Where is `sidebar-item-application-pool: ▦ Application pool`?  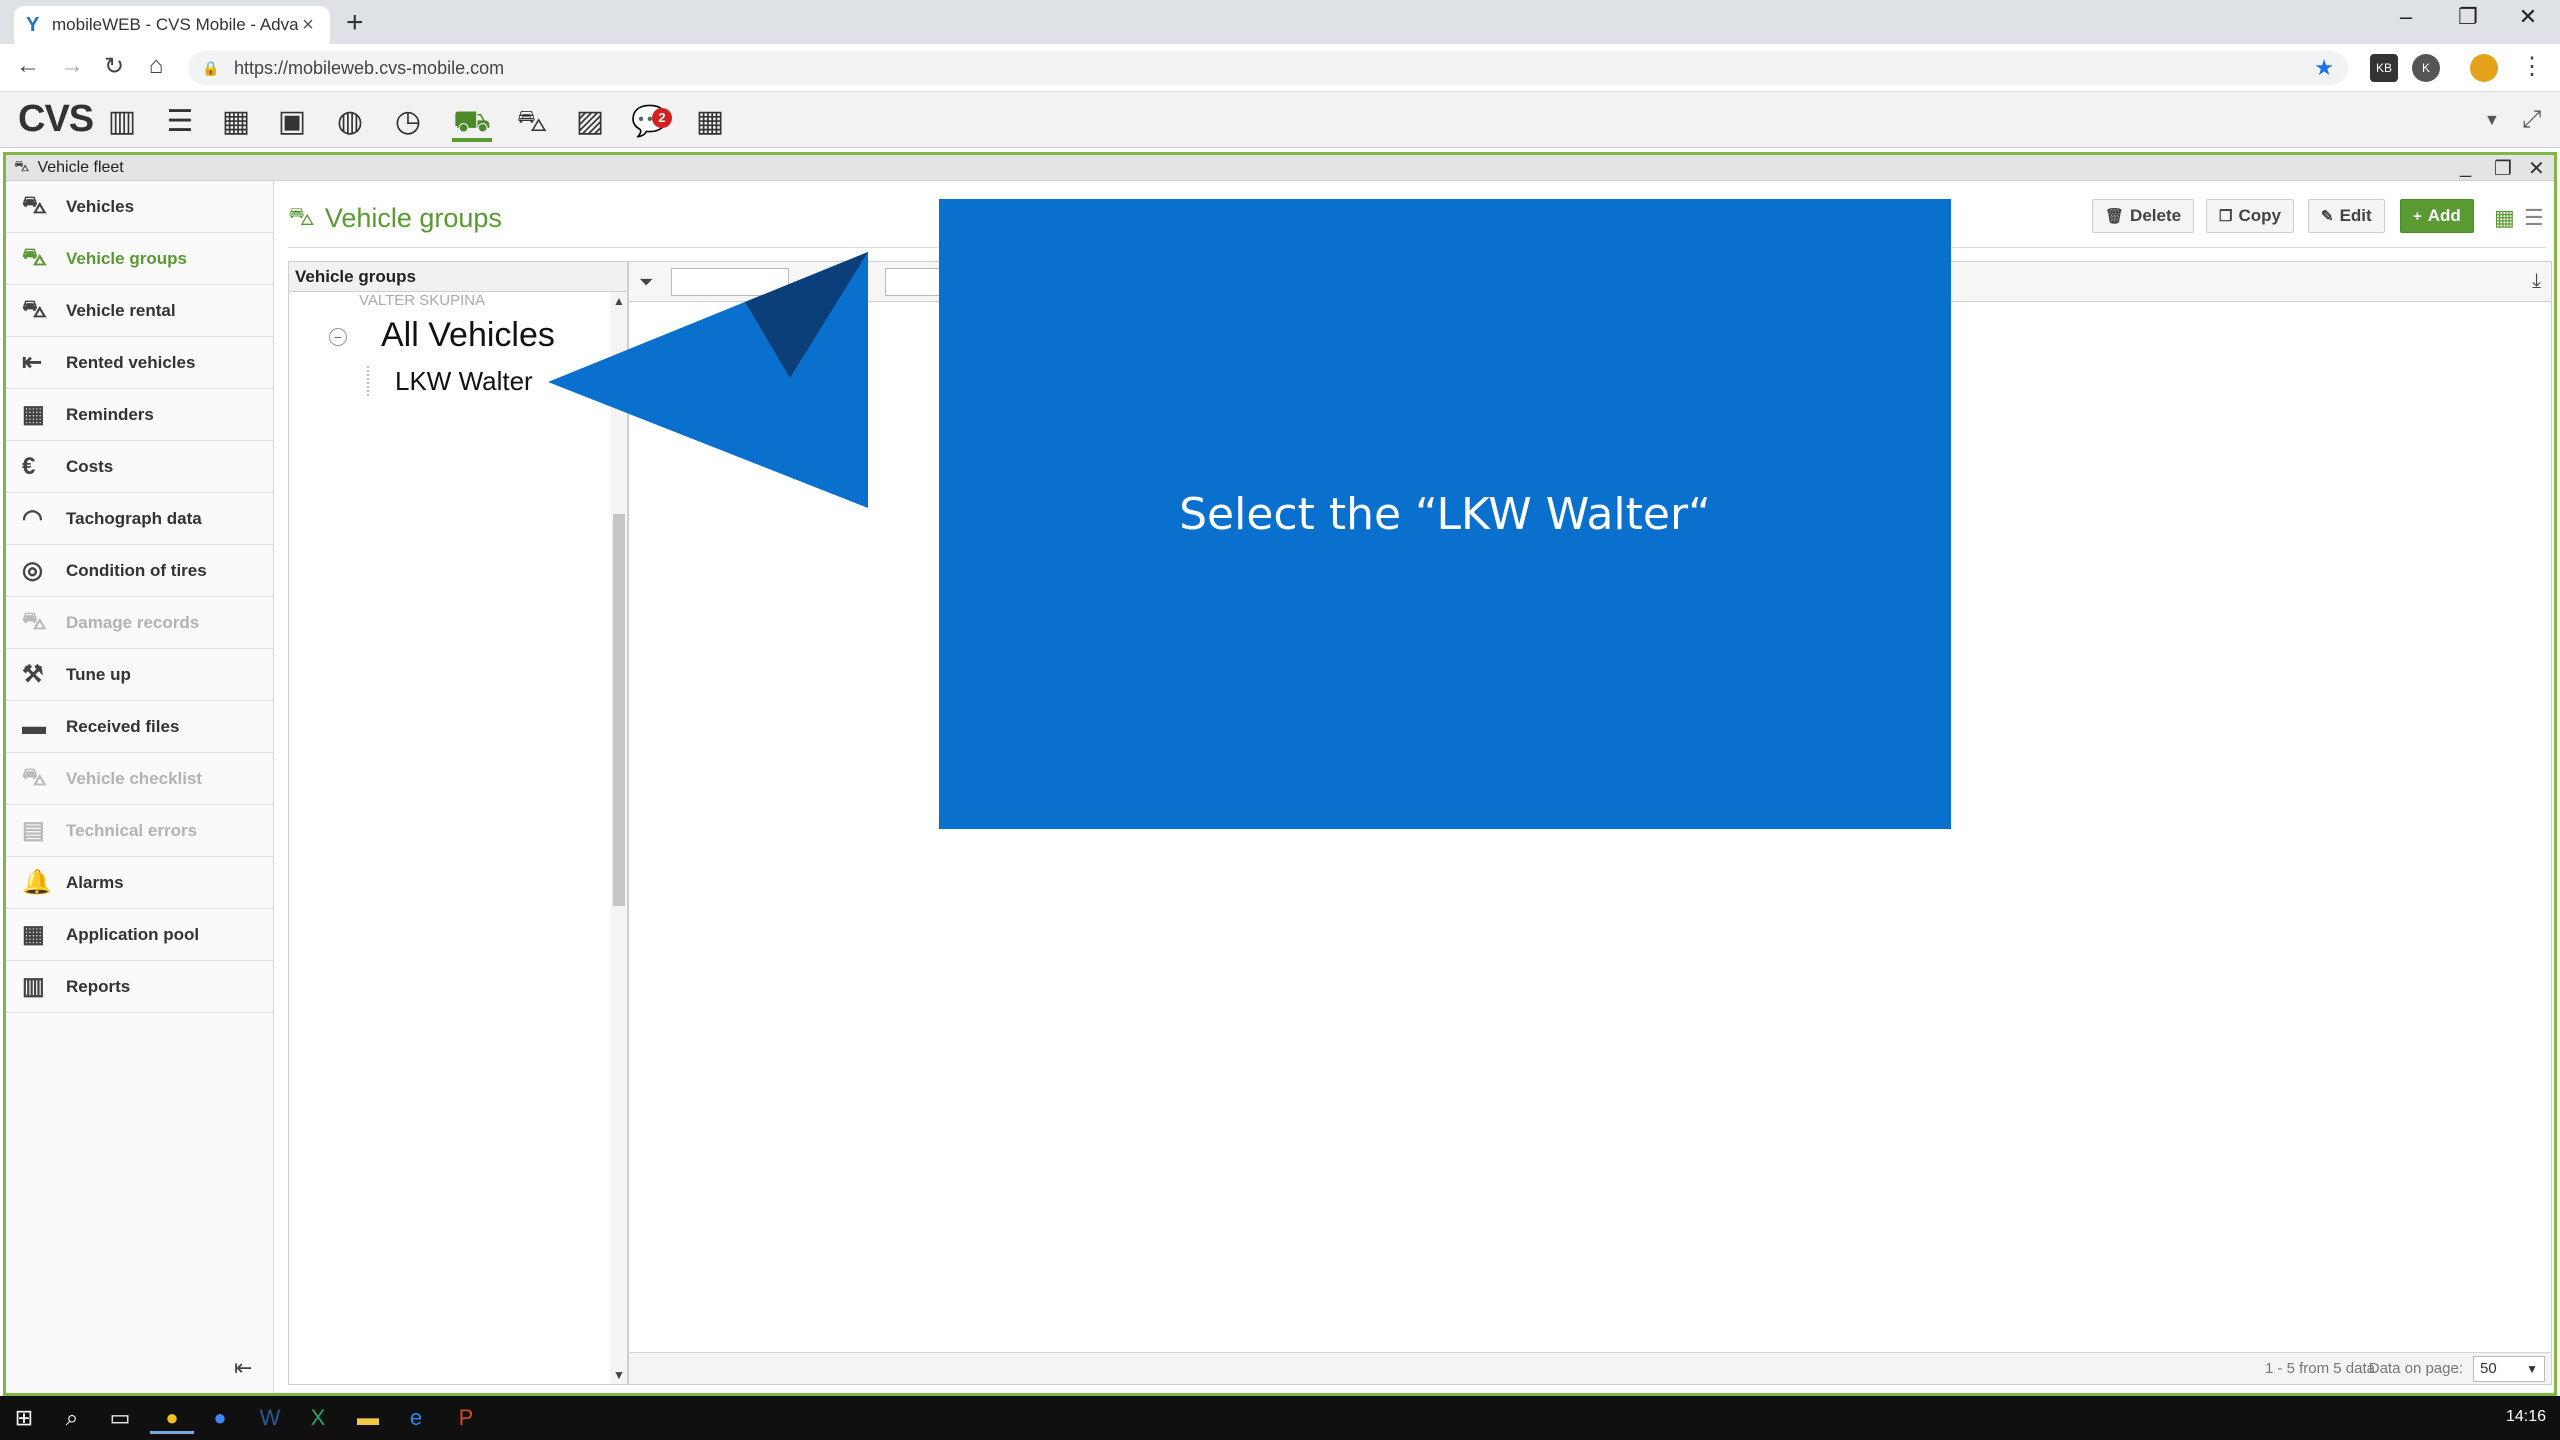
sidebar-item-application-pool: ▦ Application pool is located at coordinates (139, 935).